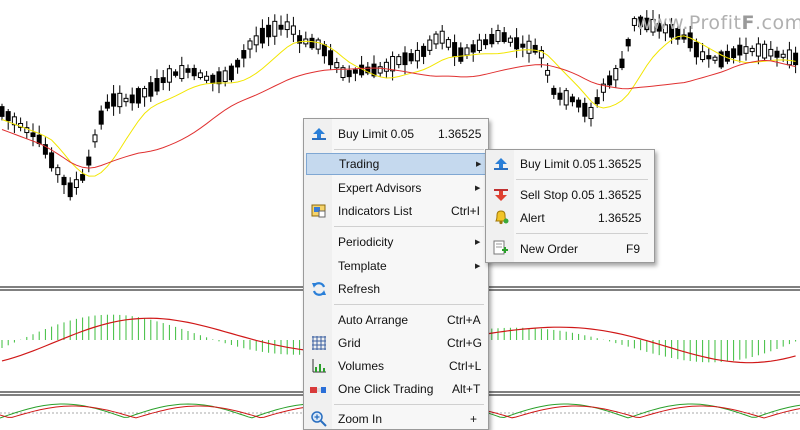 The width and height of the screenshot is (800, 430). What do you see at coordinates (570, 164) in the screenshot?
I see `submenu-item-buy-limit: Buy Limit 0.05 1.36525` at bounding box center [570, 164].